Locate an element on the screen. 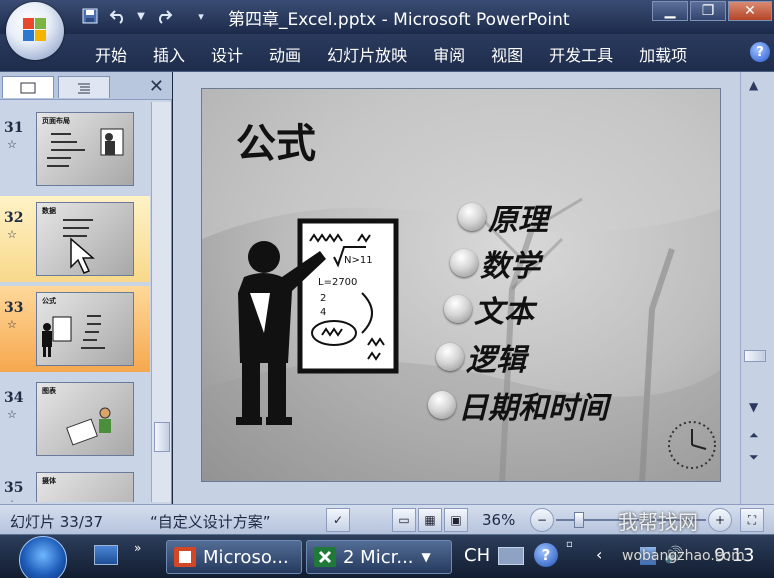 This screenshot has width=774, height=578. customize-toolbar-icon: ▾ is located at coordinates (201, 16).